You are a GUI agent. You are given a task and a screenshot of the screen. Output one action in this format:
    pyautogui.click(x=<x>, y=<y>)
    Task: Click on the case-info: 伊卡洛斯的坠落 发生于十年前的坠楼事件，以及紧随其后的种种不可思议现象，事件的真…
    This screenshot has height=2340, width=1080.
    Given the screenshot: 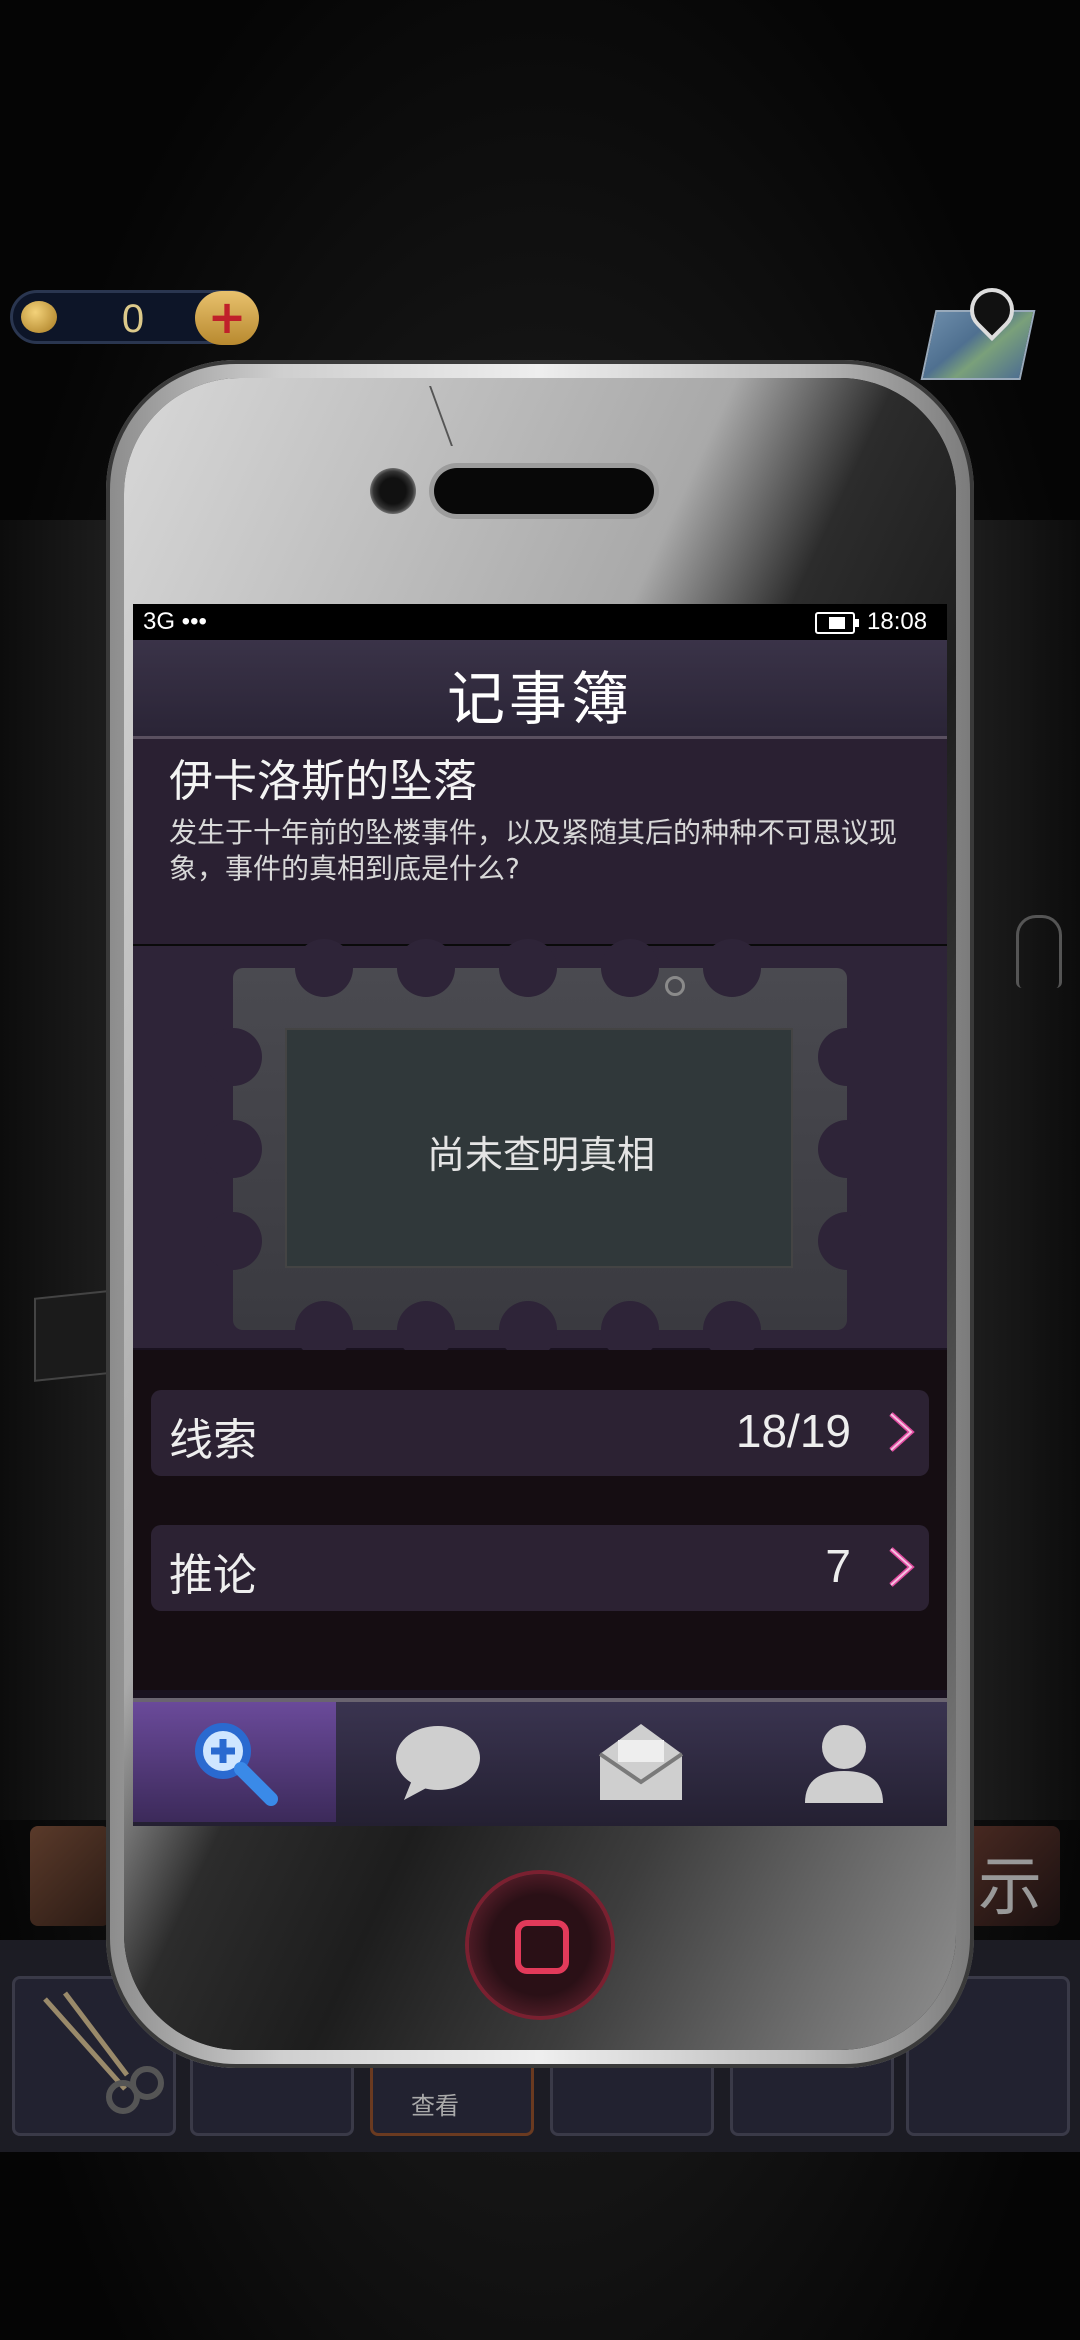 What is the action you would take?
    pyautogui.click(x=540, y=842)
    